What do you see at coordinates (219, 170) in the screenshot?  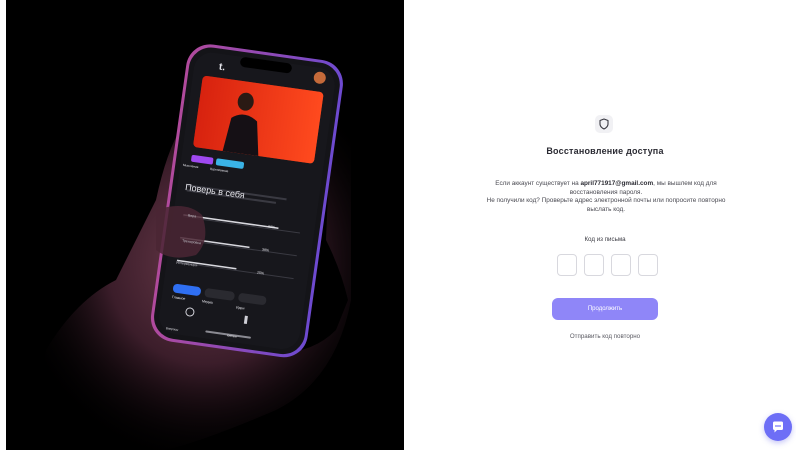 I see `tag-2: Вдохновение` at bounding box center [219, 170].